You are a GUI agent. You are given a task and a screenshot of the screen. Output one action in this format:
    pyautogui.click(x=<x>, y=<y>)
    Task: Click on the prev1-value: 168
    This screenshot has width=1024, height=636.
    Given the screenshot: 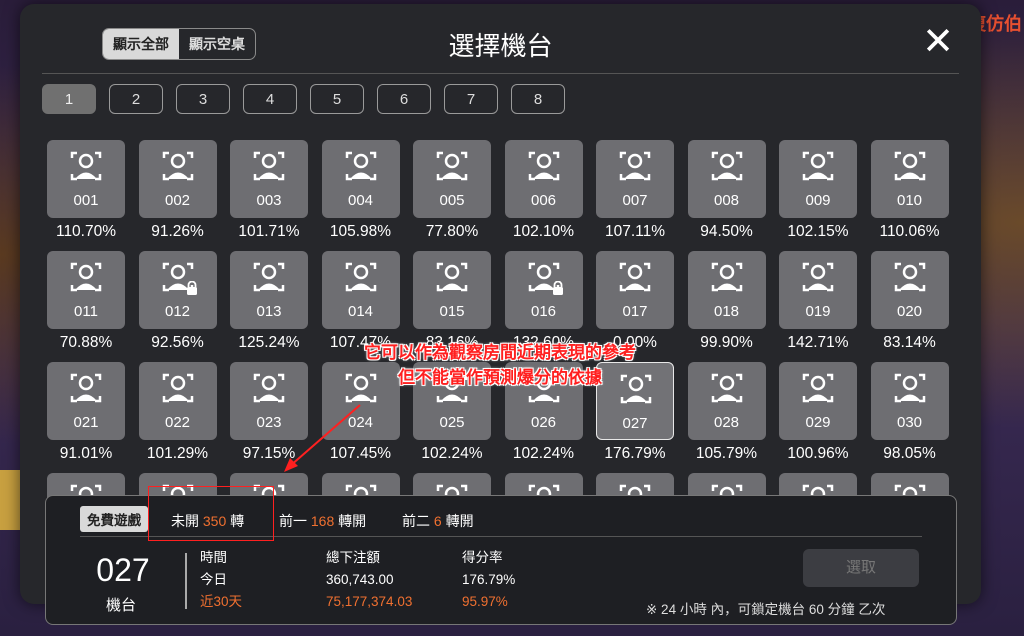 What is the action you would take?
    pyautogui.click(x=322, y=521)
    